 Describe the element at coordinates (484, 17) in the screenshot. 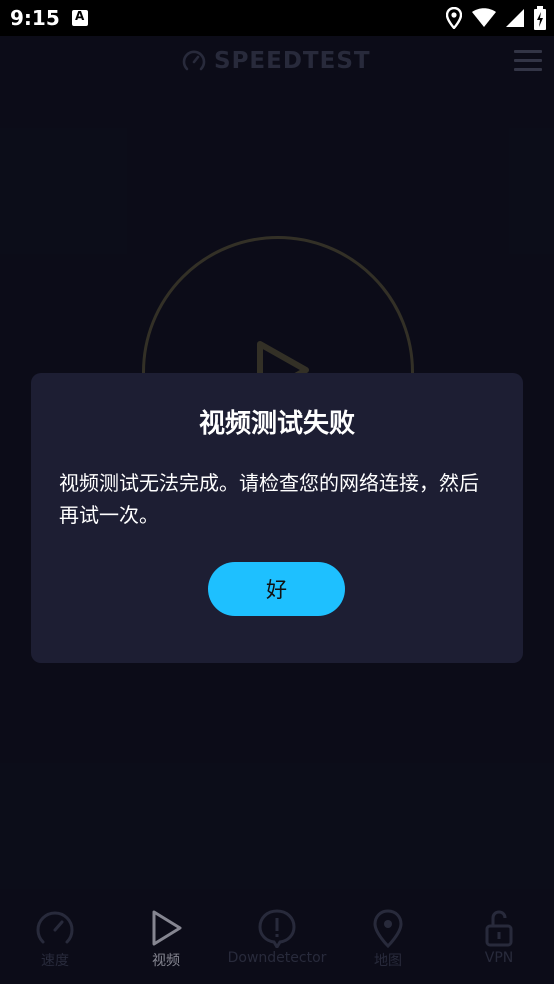

I see `wifi-icon` at that location.